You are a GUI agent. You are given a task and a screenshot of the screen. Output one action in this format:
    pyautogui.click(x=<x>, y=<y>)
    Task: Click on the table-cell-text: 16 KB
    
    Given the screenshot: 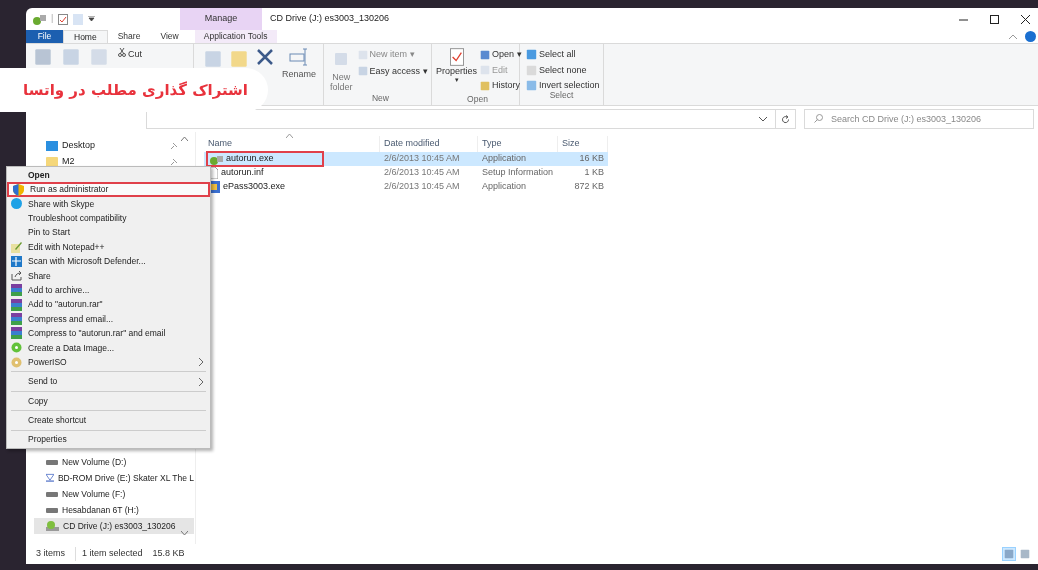 What is the action you would take?
    pyautogui.click(x=591, y=159)
    